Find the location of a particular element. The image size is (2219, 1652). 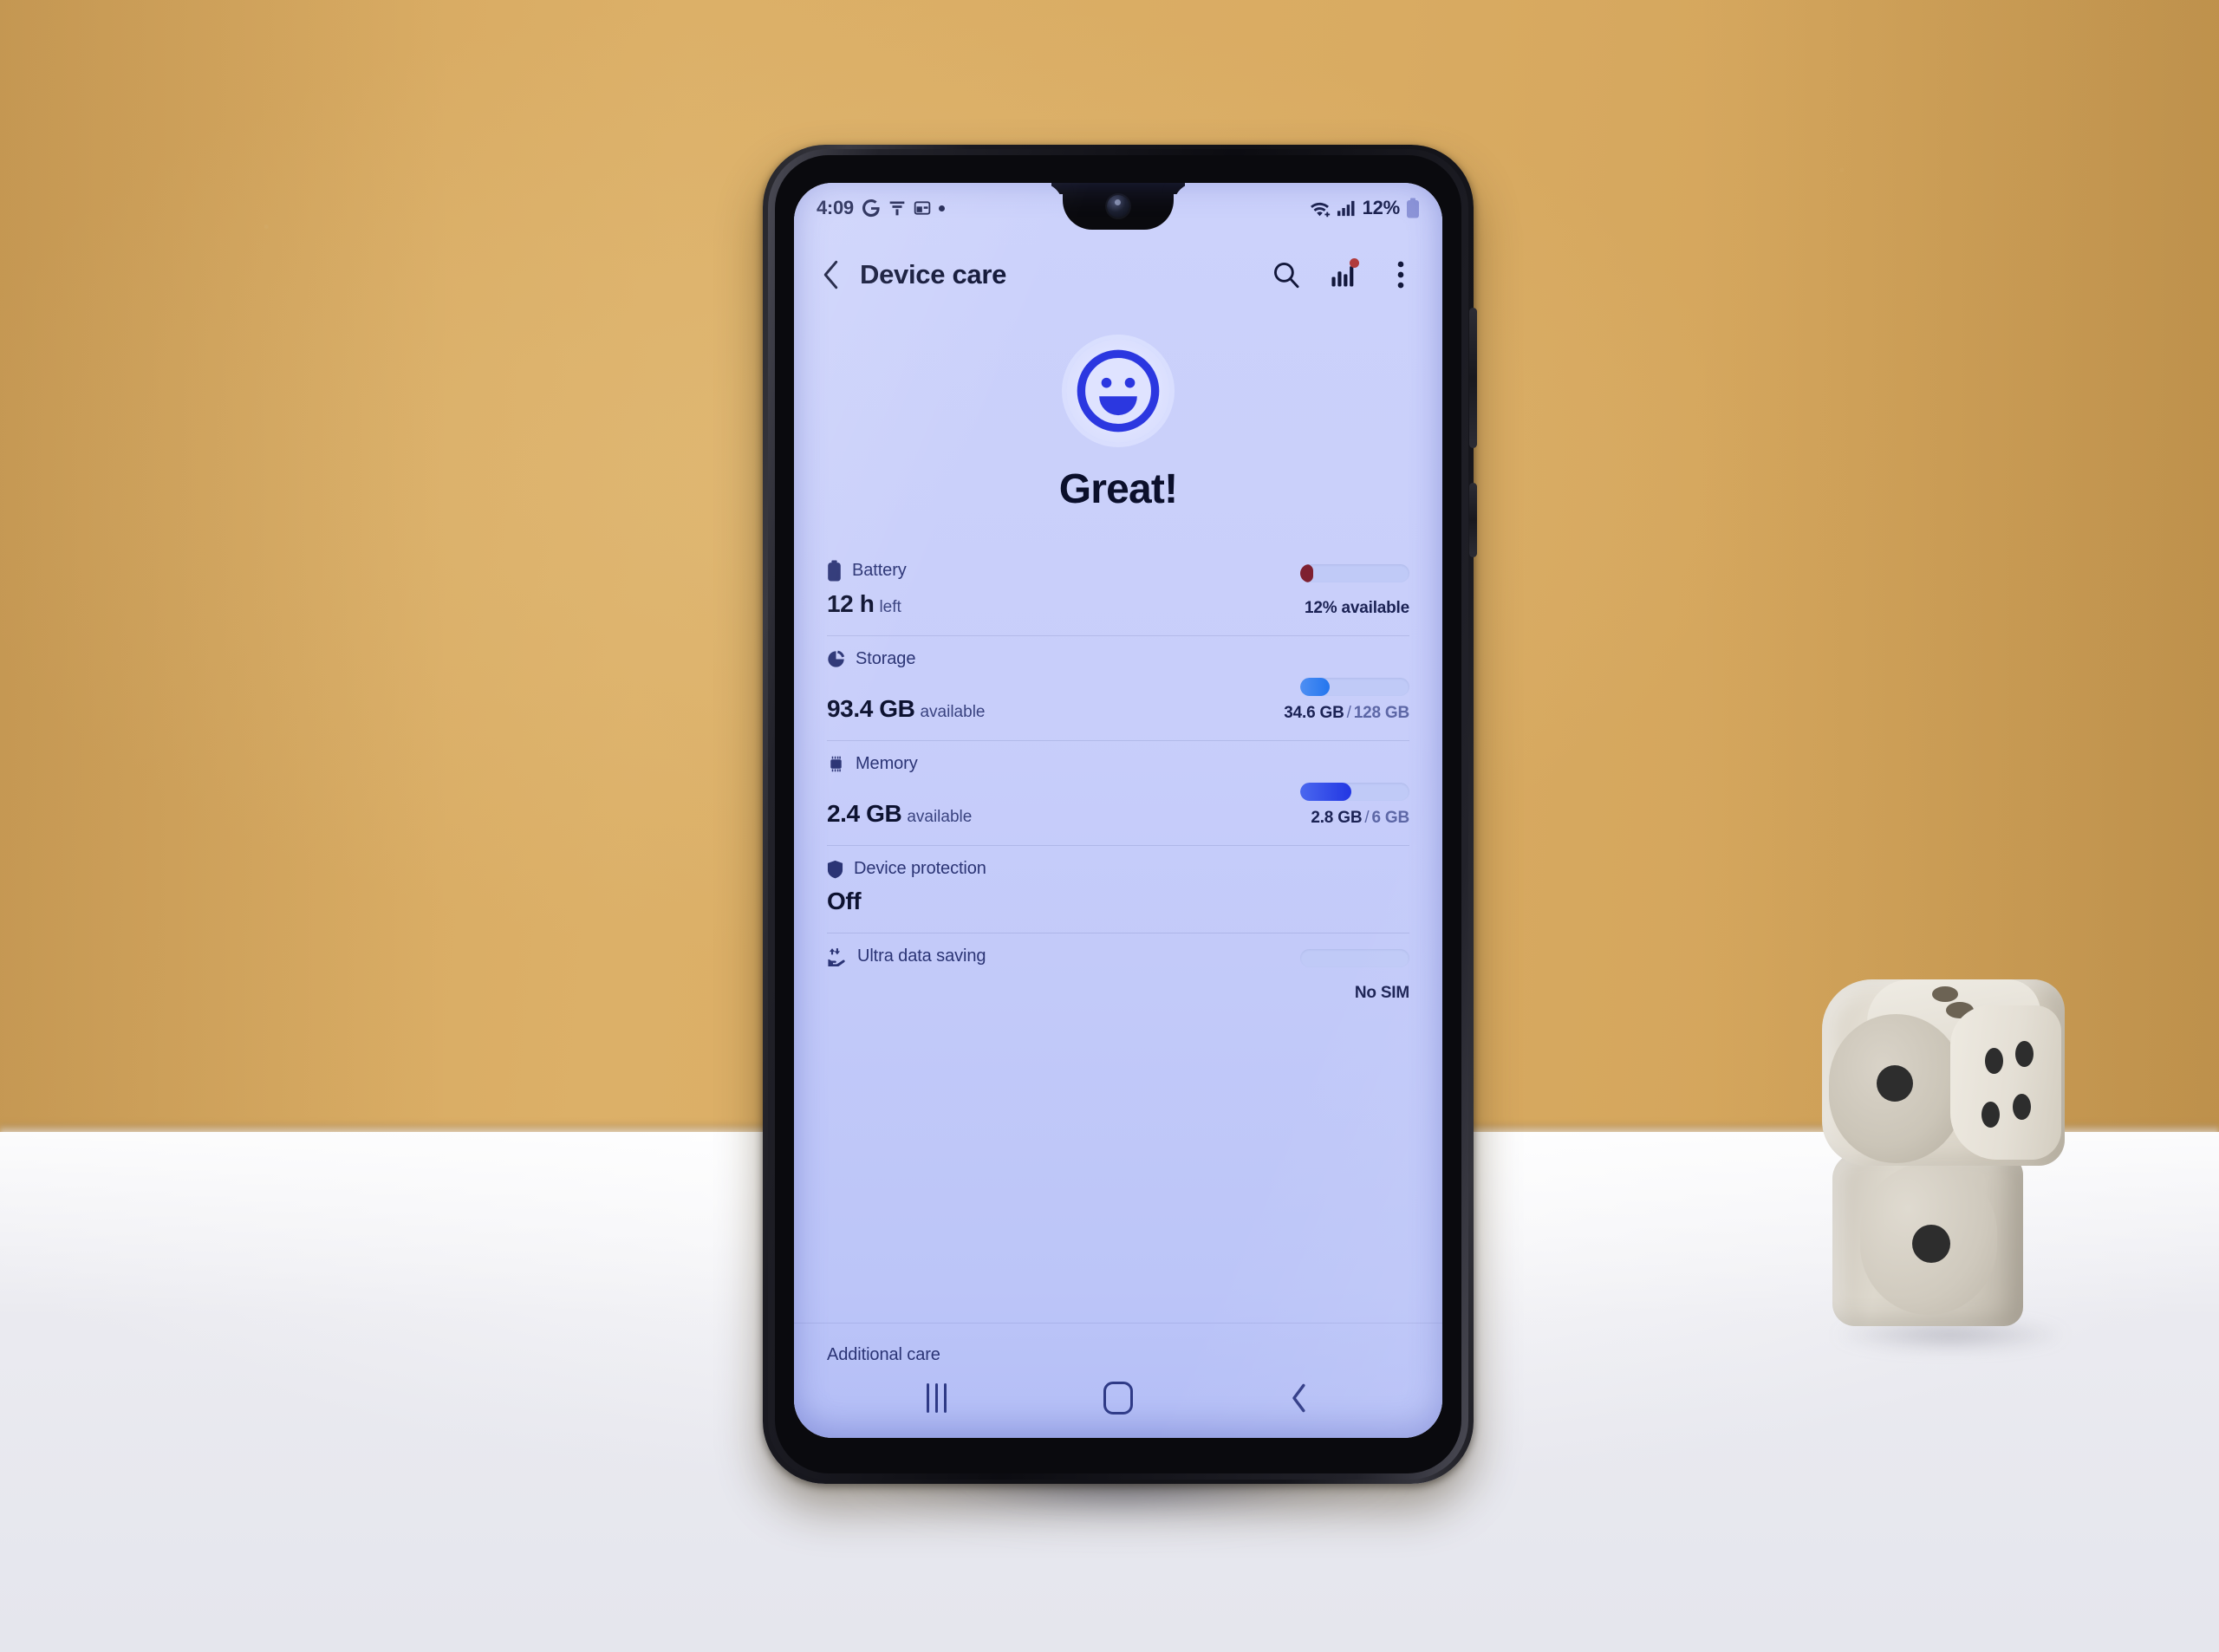

back-nav-button is located at coordinates (1299, 1398).